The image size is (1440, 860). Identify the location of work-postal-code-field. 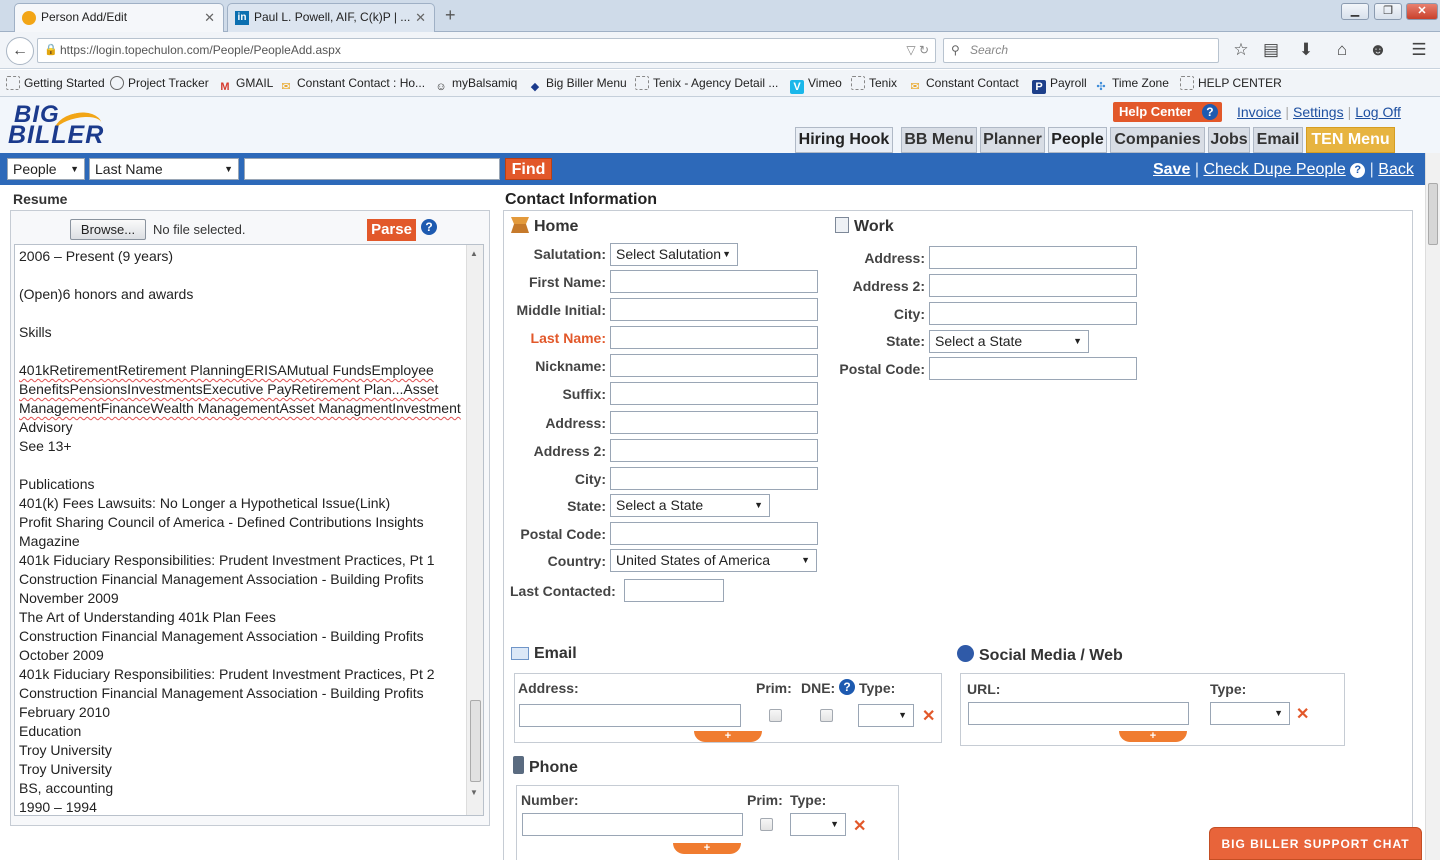
(1033, 368).